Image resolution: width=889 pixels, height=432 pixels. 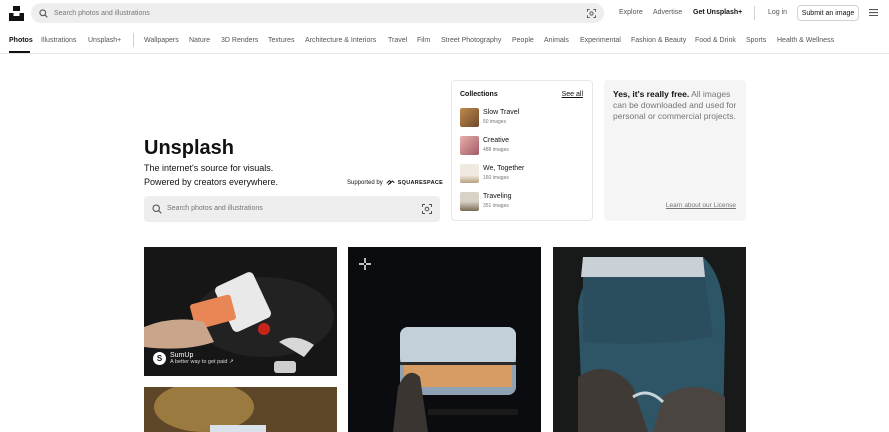 What do you see at coordinates (240, 311) in the screenshot?
I see `photo-card-sumup: S SumUp A better way to get paid ↗` at bounding box center [240, 311].